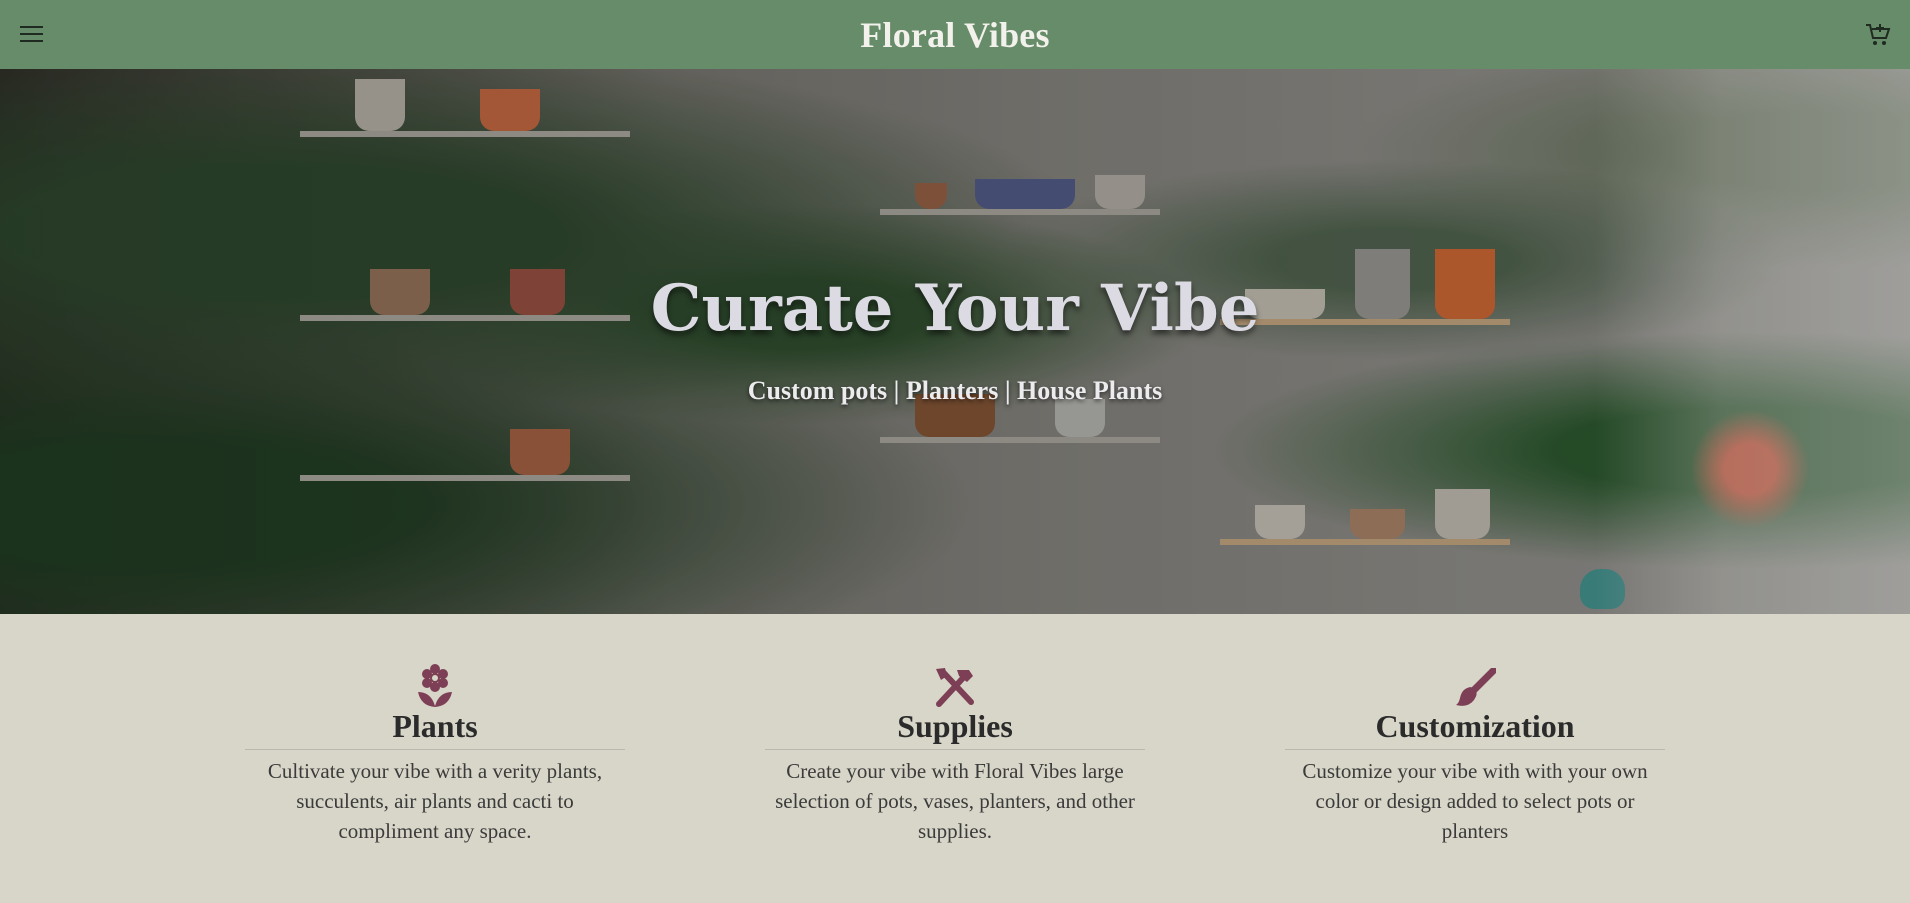  What do you see at coordinates (1475, 729) in the screenshot?
I see `feature-title: Customization` at bounding box center [1475, 729].